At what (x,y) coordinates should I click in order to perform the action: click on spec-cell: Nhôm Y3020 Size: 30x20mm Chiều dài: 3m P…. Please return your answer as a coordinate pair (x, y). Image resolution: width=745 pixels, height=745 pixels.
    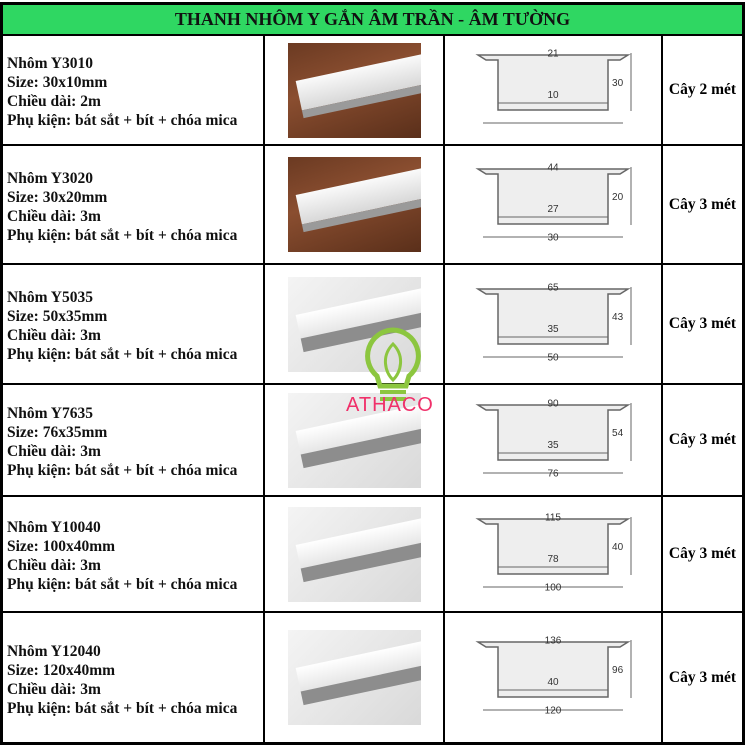
    Looking at the image, I should click on (134, 204).